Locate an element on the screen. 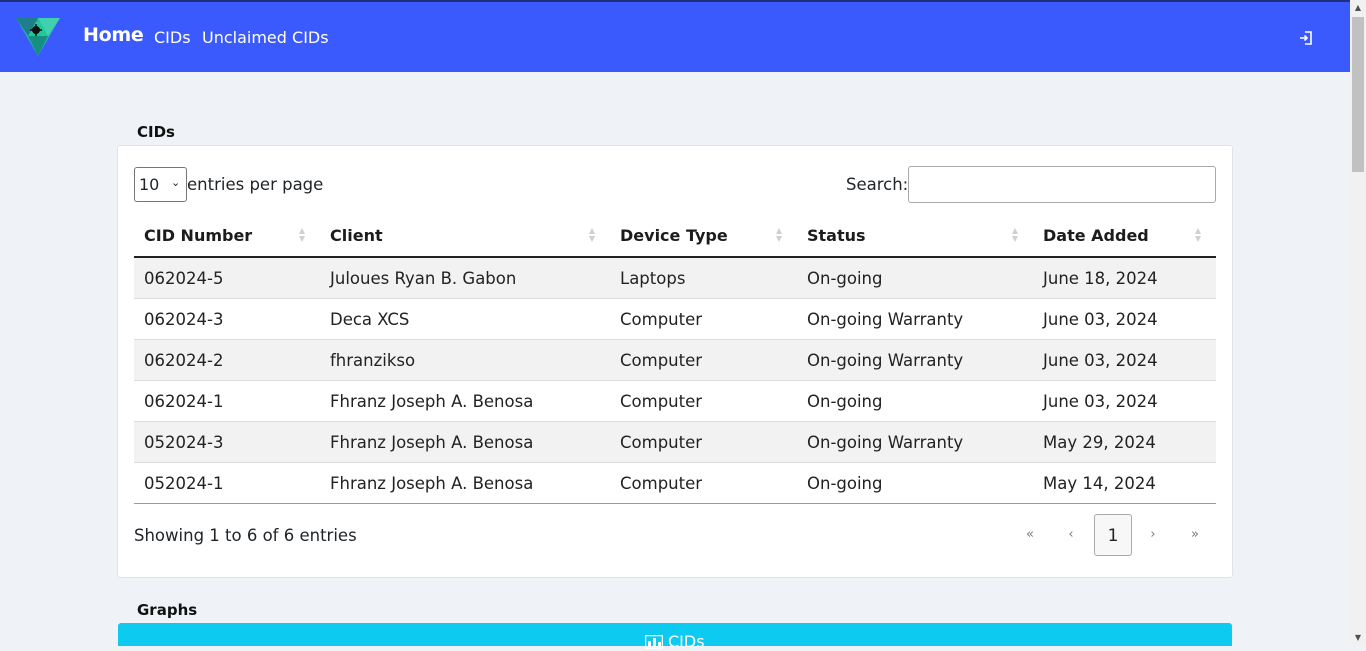  entries-per-page-label: entries per page is located at coordinates (255, 184).